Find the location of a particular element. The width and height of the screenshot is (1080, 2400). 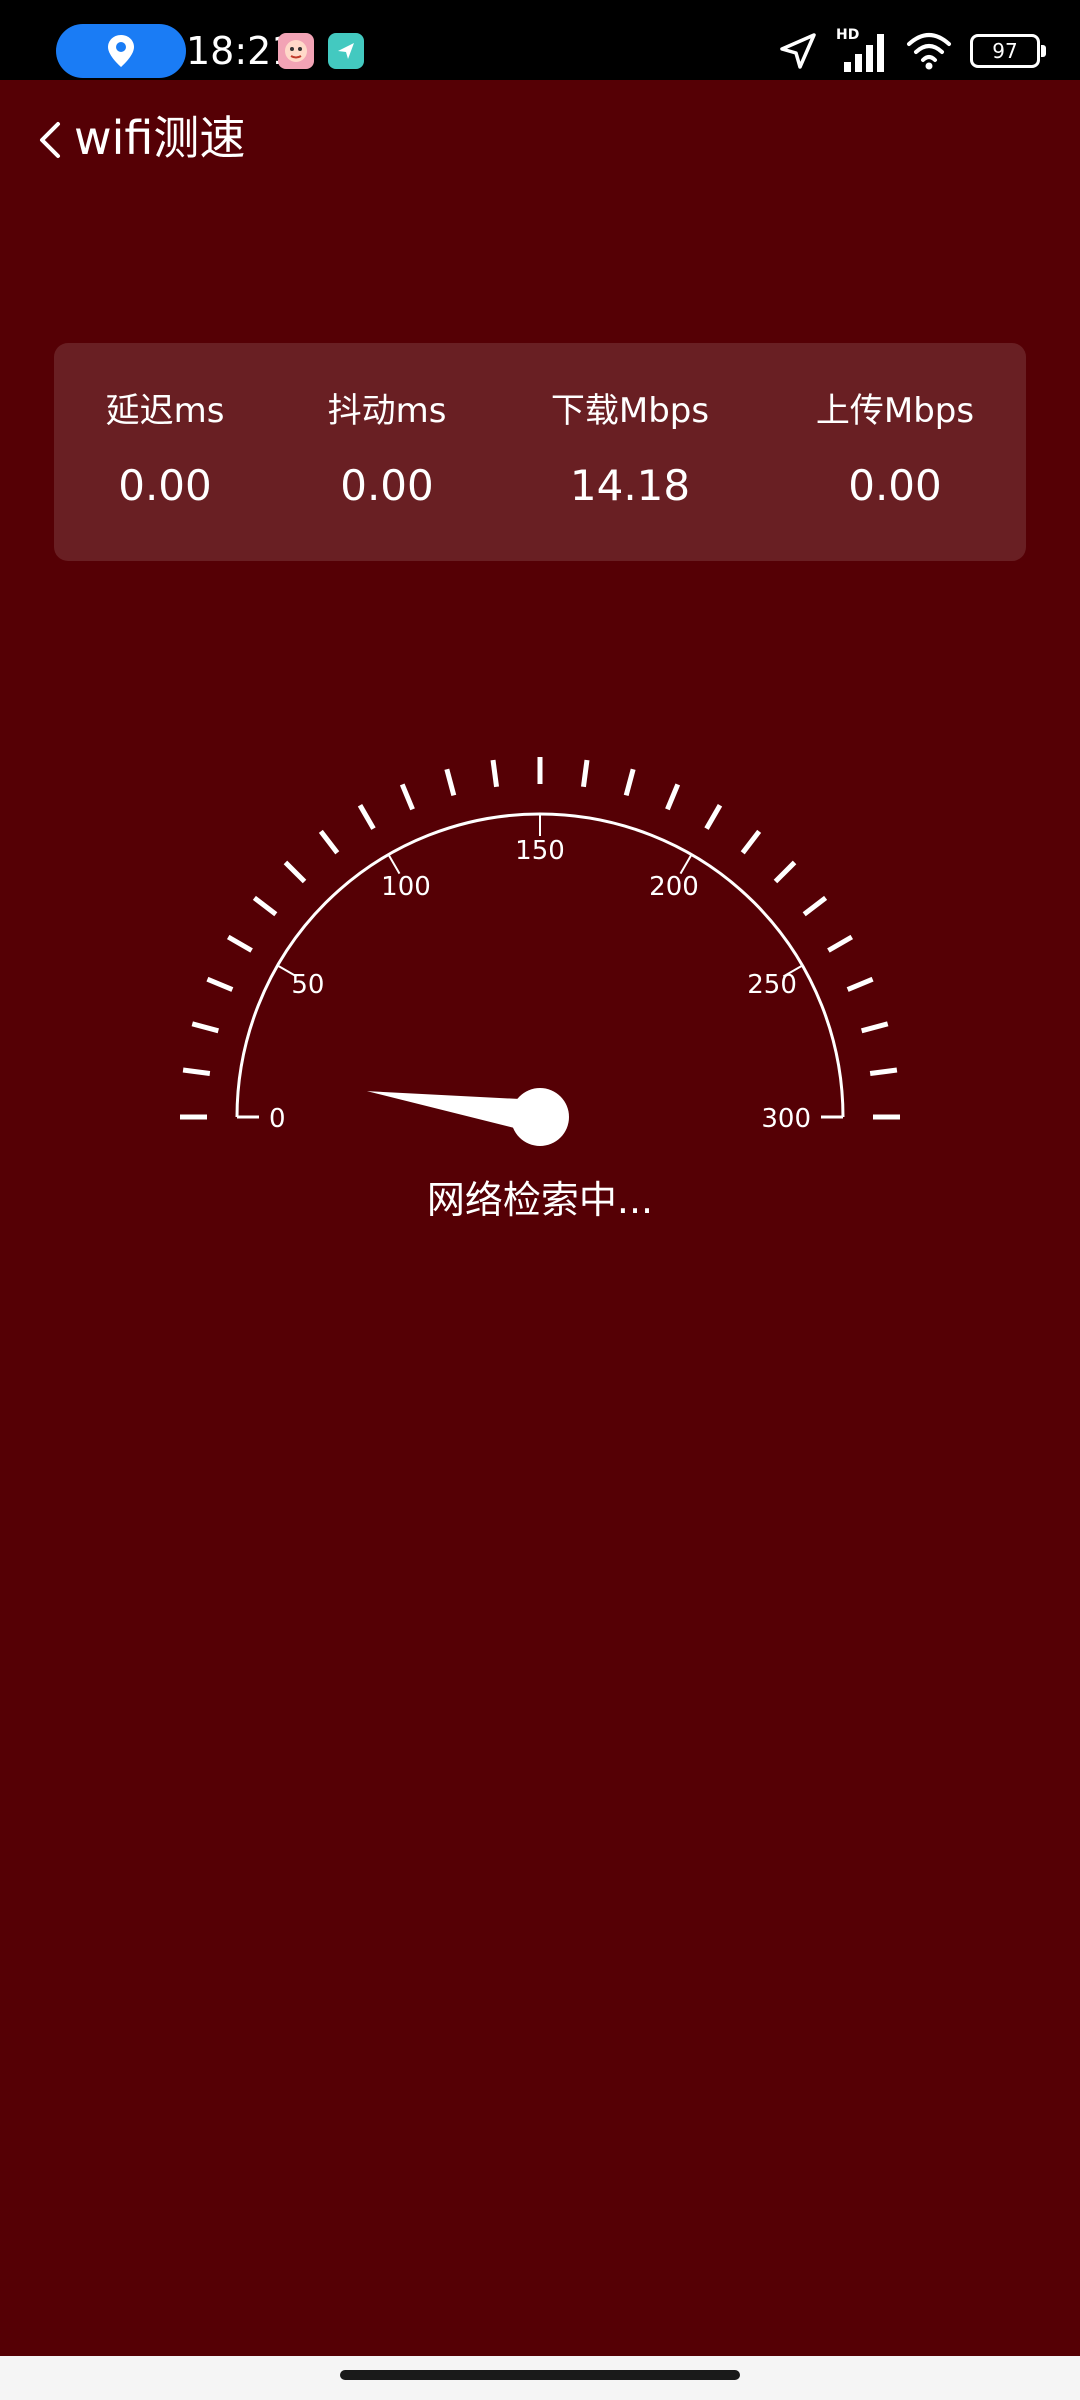

location-pin-icon is located at coordinates (121, 51).